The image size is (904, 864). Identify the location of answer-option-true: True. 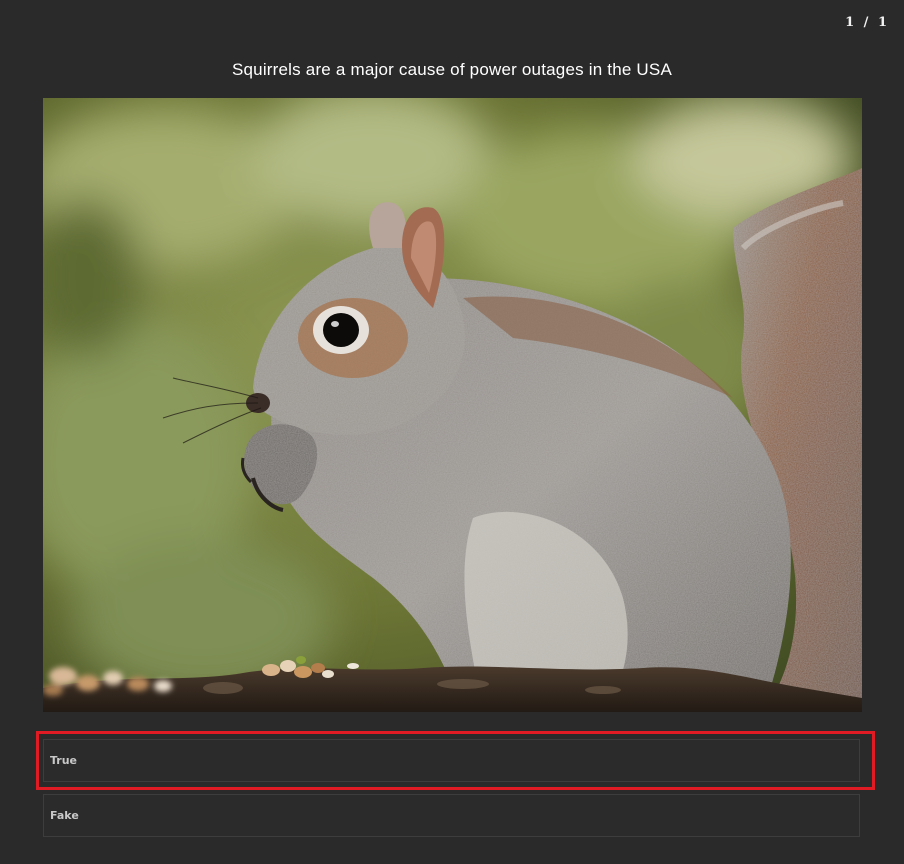
(451, 760).